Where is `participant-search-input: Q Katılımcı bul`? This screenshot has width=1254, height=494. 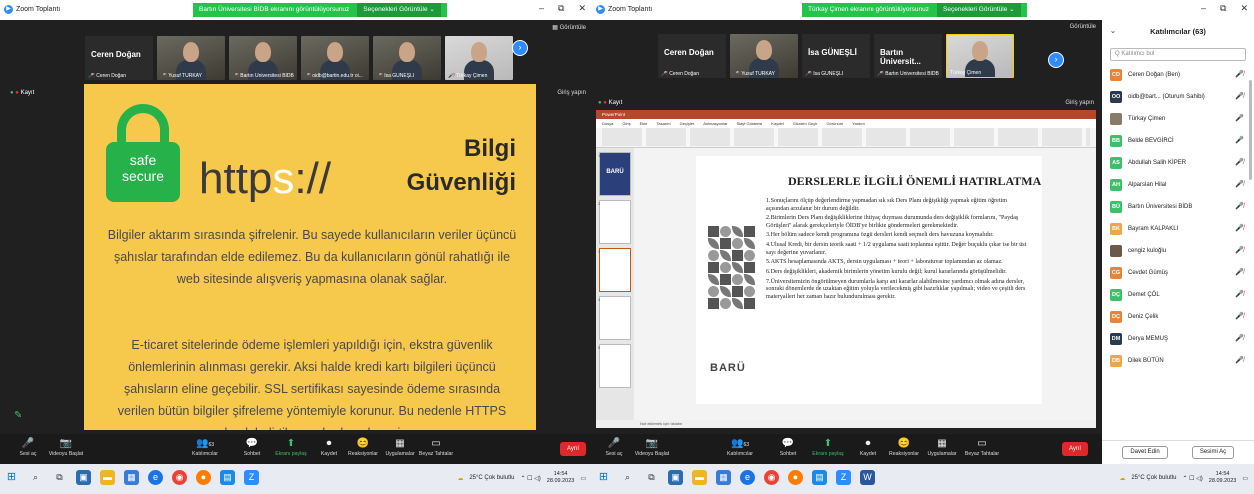
participant-search-input: Q Katılımcı bul is located at coordinates (1178, 54).